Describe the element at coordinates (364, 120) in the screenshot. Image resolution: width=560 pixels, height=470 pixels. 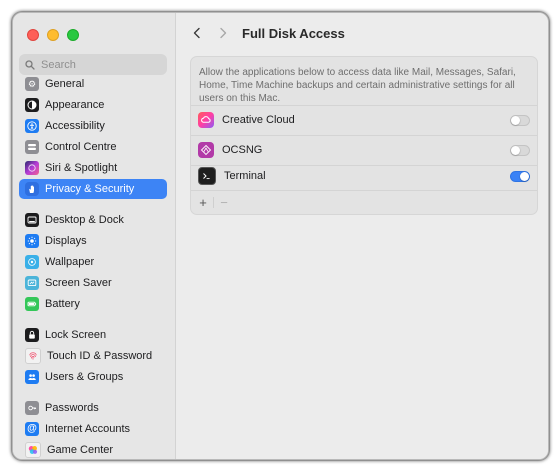
I see `app-row-creative-cloud: Creative Cloud` at that location.